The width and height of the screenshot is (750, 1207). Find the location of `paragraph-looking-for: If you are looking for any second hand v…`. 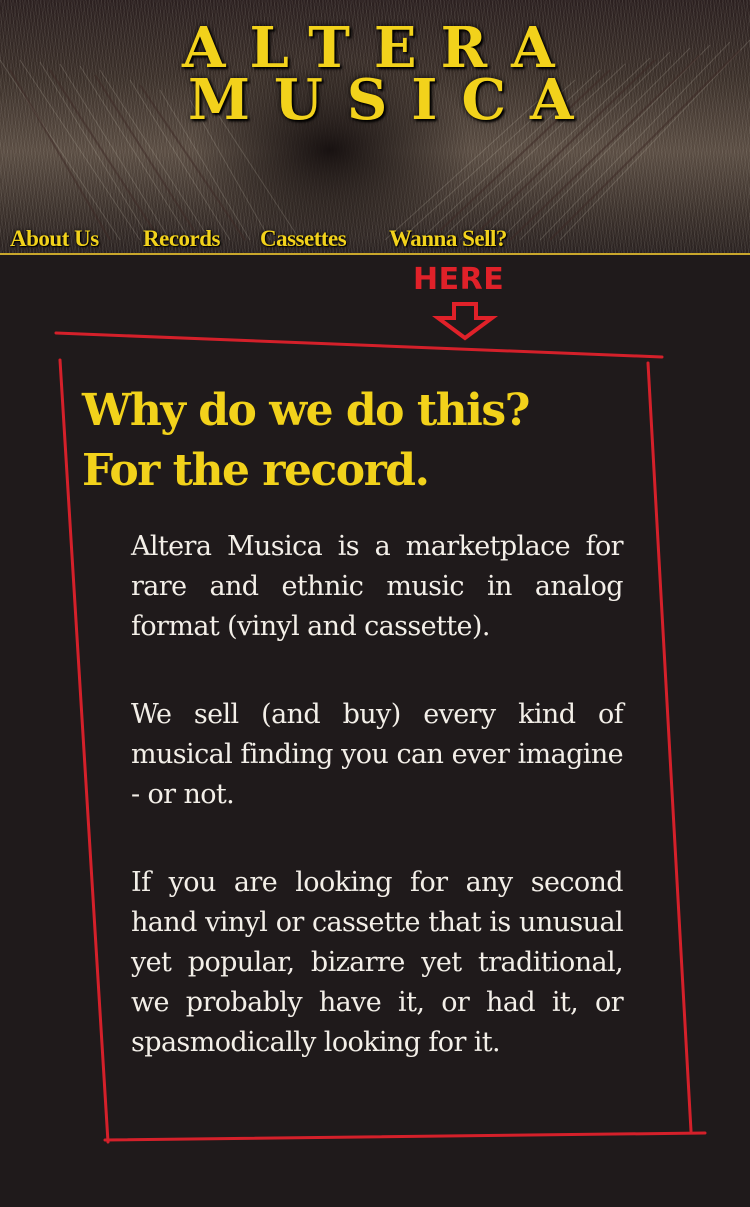

paragraph-looking-for: If you are looking for any second hand v… is located at coordinates (377, 962).